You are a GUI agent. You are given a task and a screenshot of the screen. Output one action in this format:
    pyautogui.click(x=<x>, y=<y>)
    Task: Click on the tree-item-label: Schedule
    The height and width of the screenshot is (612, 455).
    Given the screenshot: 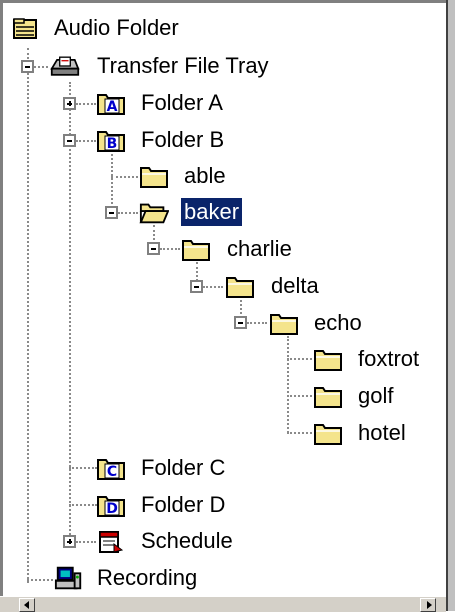 What is the action you would take?
    pyautogui.click(x=187, y=540)
    